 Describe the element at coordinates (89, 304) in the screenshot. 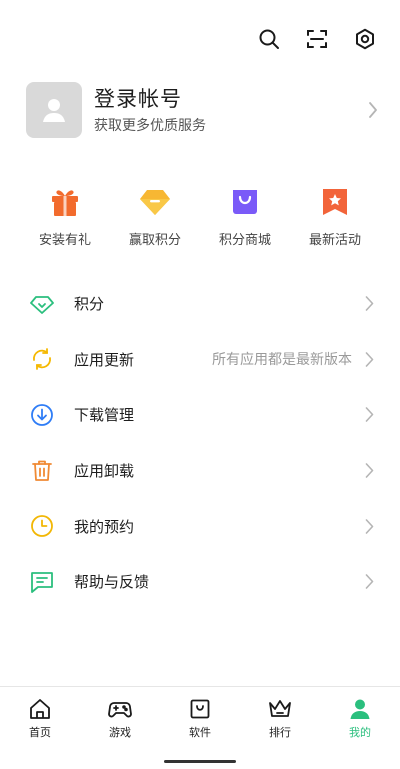

I see `menu-item-label: 积分` at that location.